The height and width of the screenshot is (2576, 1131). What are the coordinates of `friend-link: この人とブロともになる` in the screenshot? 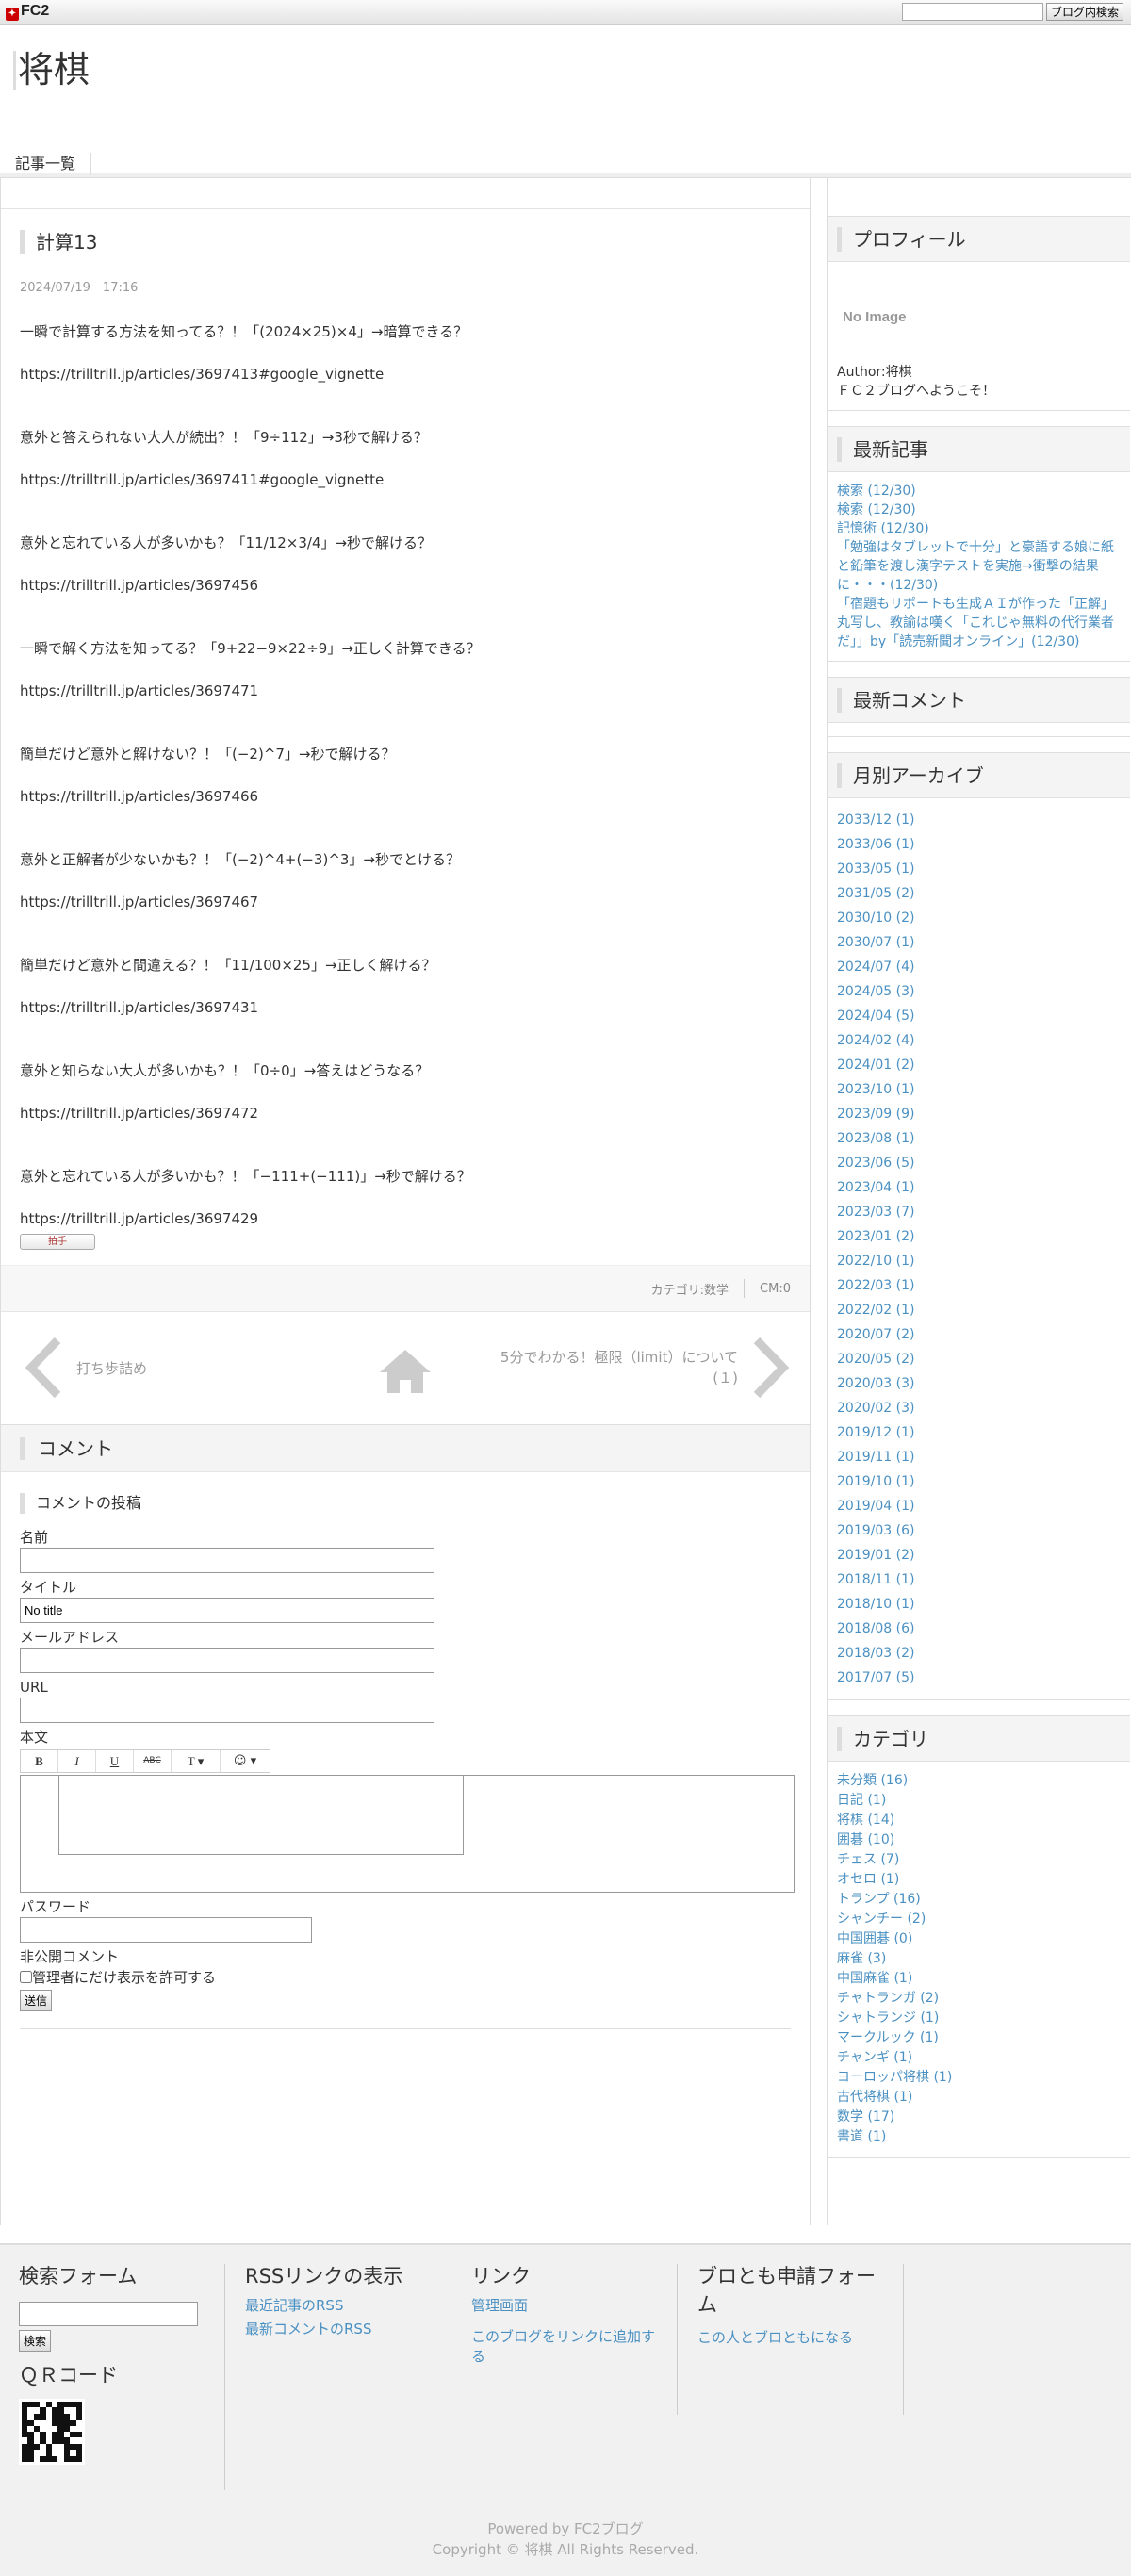 It's located at (792, 2338).